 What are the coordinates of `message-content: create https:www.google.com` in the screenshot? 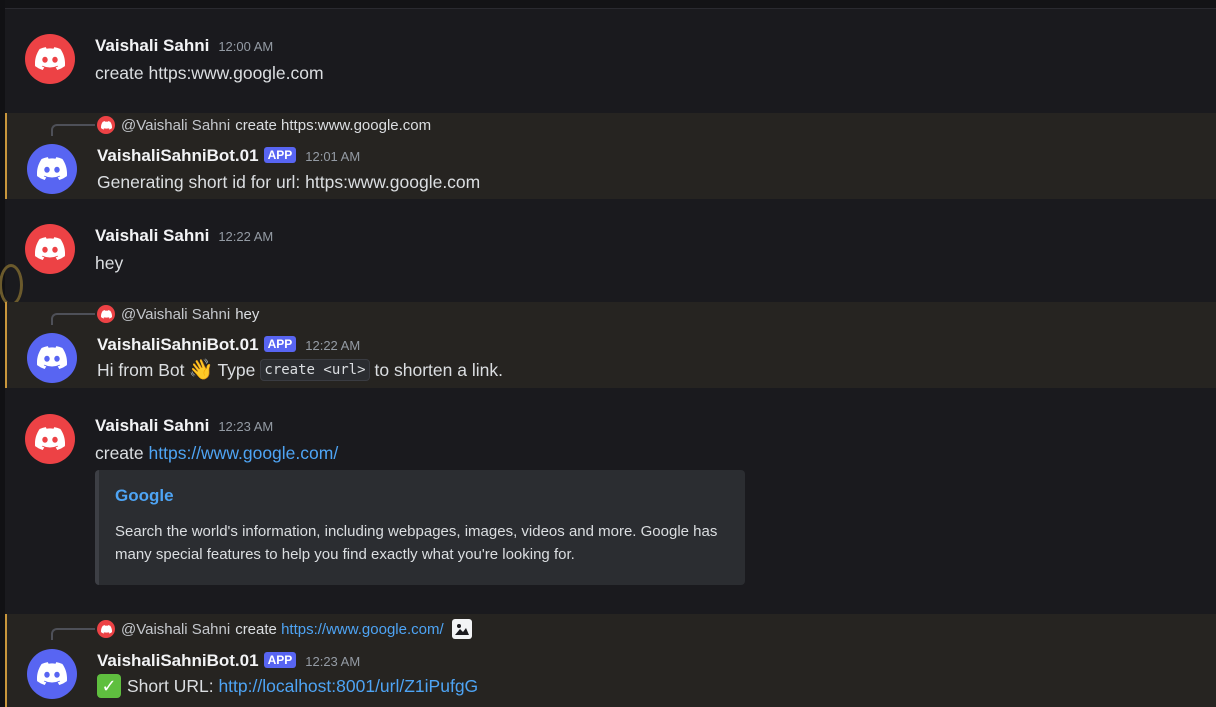 It's located at (209, 73).